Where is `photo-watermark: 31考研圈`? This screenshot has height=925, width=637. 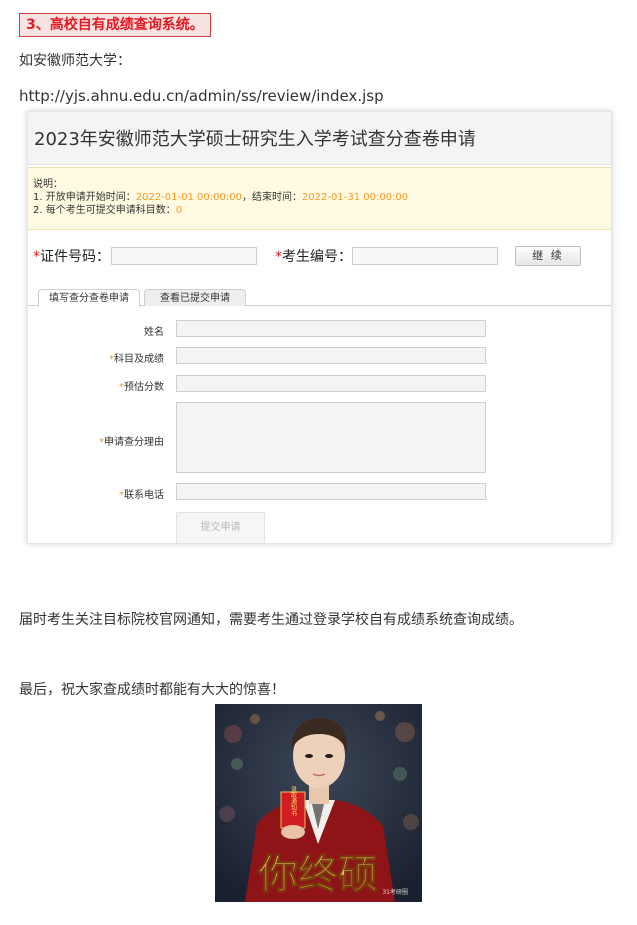 photo-watermark: 31考研圈 is located at coordinates (395, 892).